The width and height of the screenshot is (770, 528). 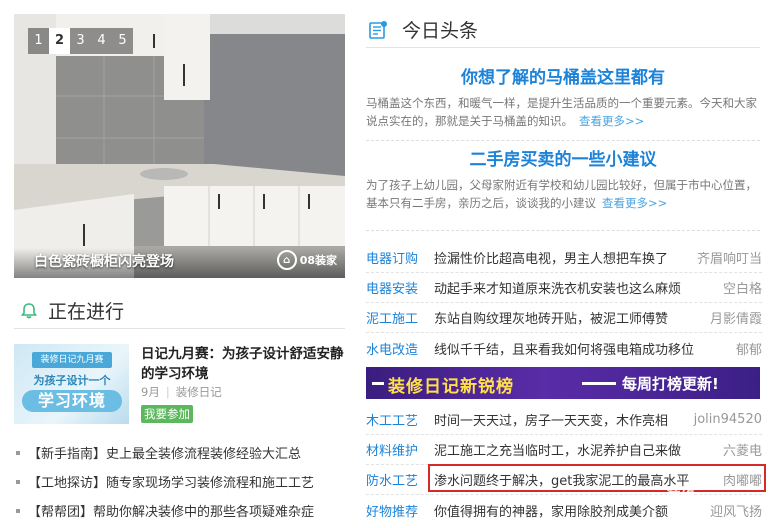 What do you see at coordinates (575, 449) in the screenshot?
I see `article-link: 泥工施工之充当临时工，水泥养护自己来做` at bounding box center [575, 449].